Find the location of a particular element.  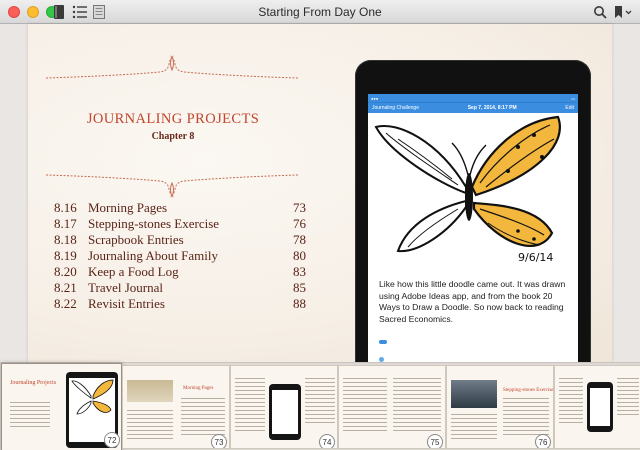

thumbnail-page-number: 72 is located at coordinates (112, 440).